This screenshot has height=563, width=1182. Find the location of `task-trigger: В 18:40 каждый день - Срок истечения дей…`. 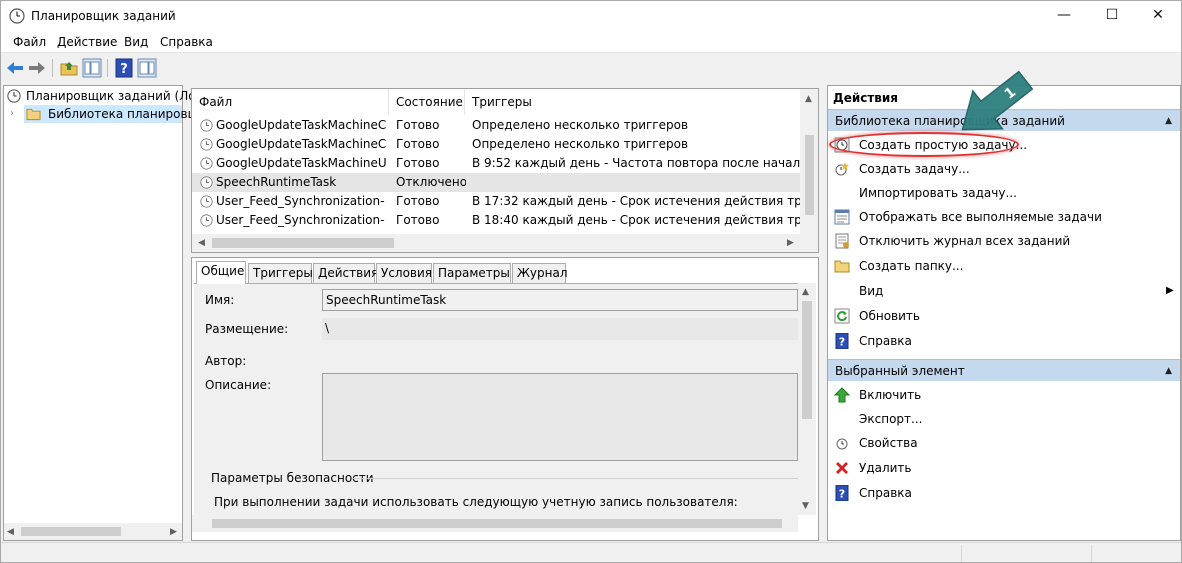

task-trigger: В 18:40 каждый день - Срок истечения дей… is located at coordinates (636, 220).